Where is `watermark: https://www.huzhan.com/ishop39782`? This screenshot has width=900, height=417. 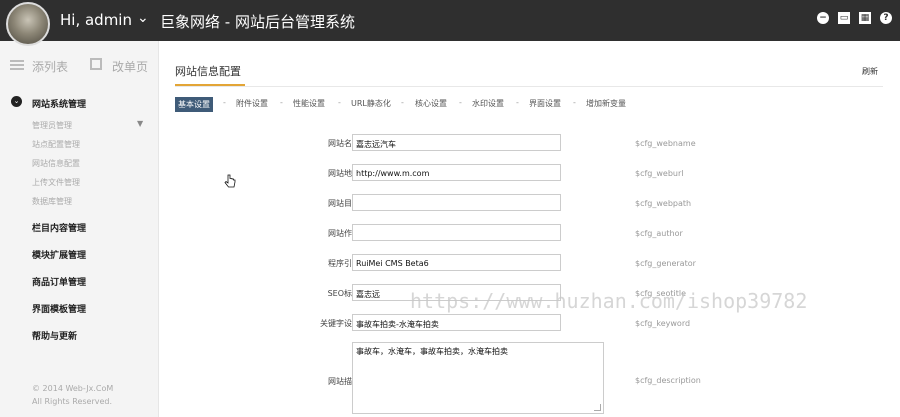 watermark: https://www.huzhan.com/ishop39782 is located at coordinates (609, 301).